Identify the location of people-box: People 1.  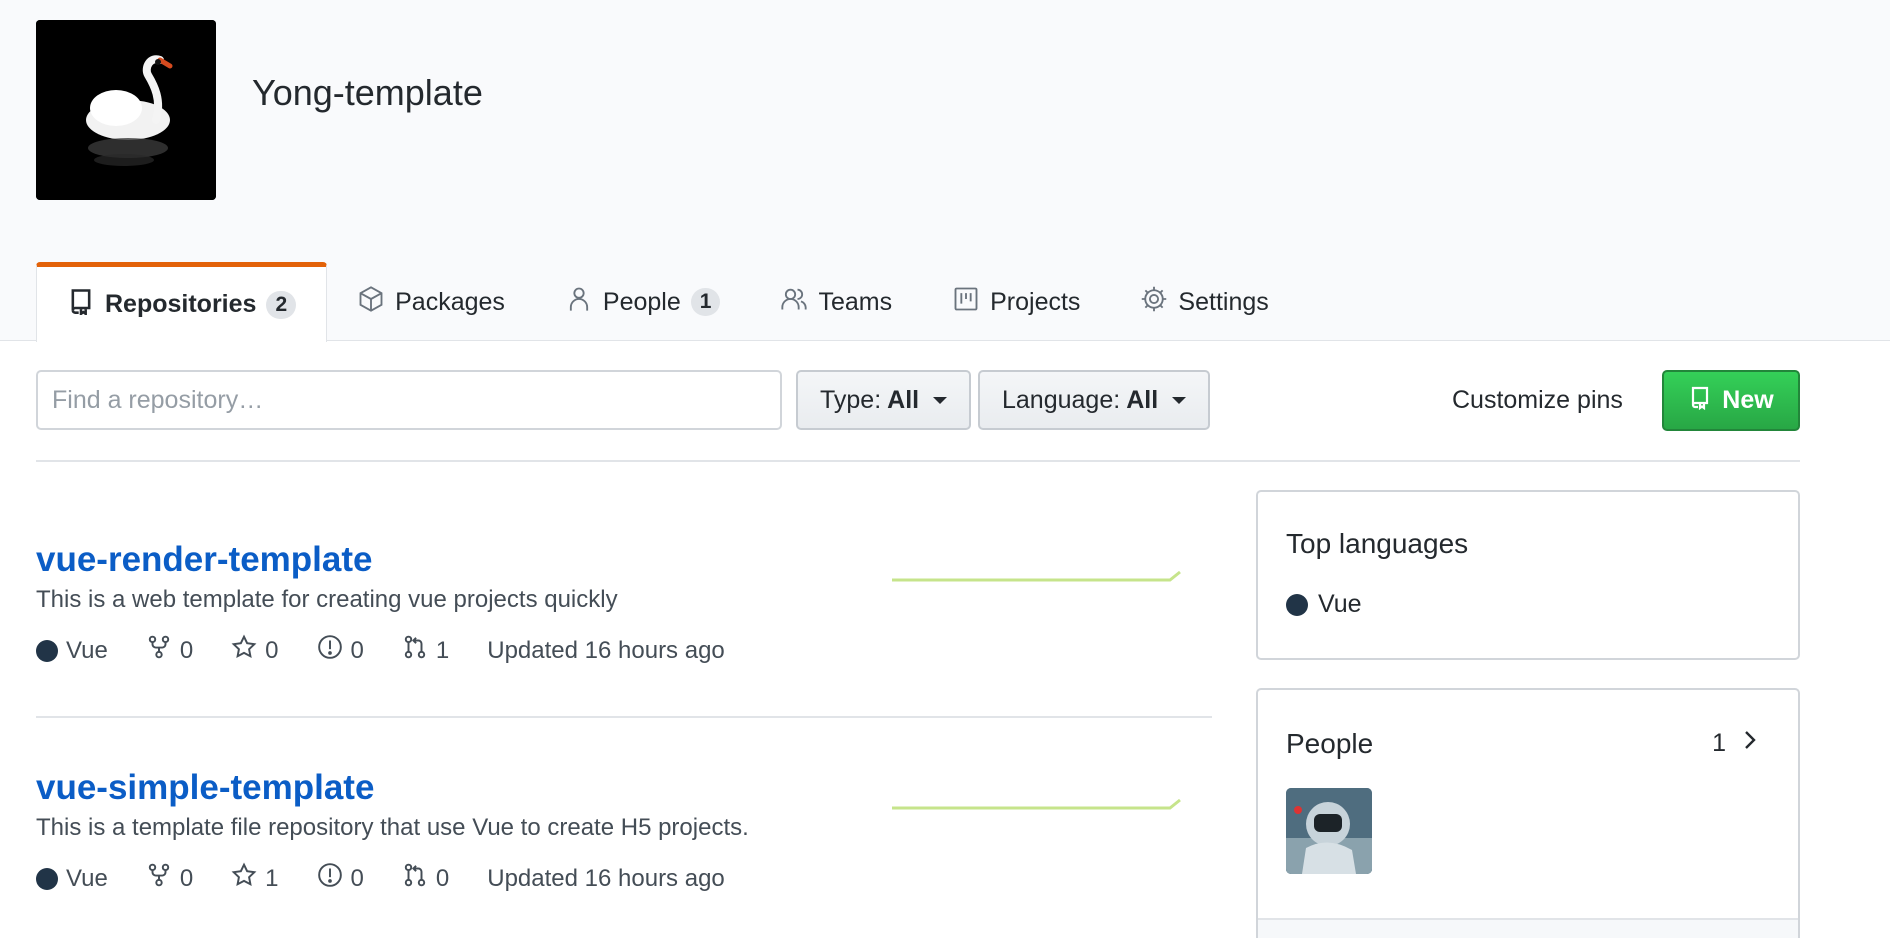
(1528, 813).